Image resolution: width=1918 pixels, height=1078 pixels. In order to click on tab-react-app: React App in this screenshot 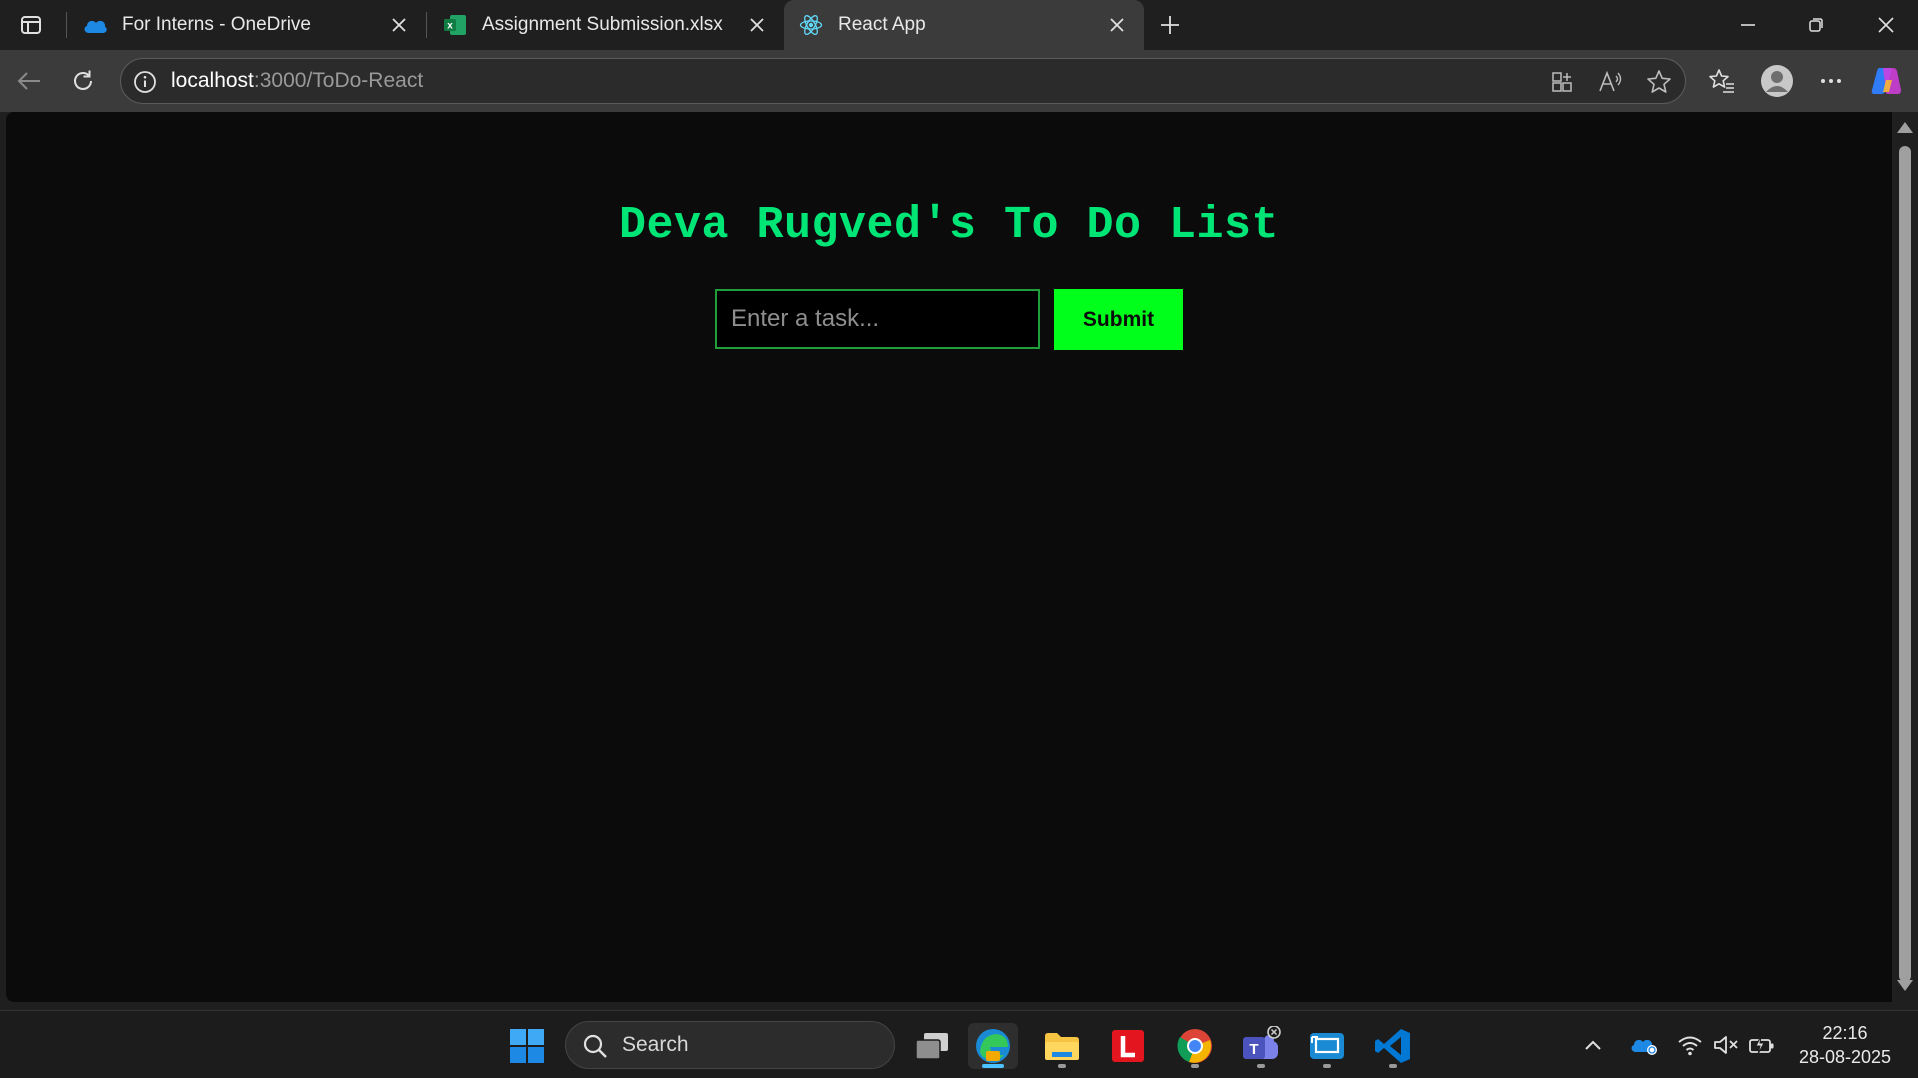, I will do `click(964, 25)`.